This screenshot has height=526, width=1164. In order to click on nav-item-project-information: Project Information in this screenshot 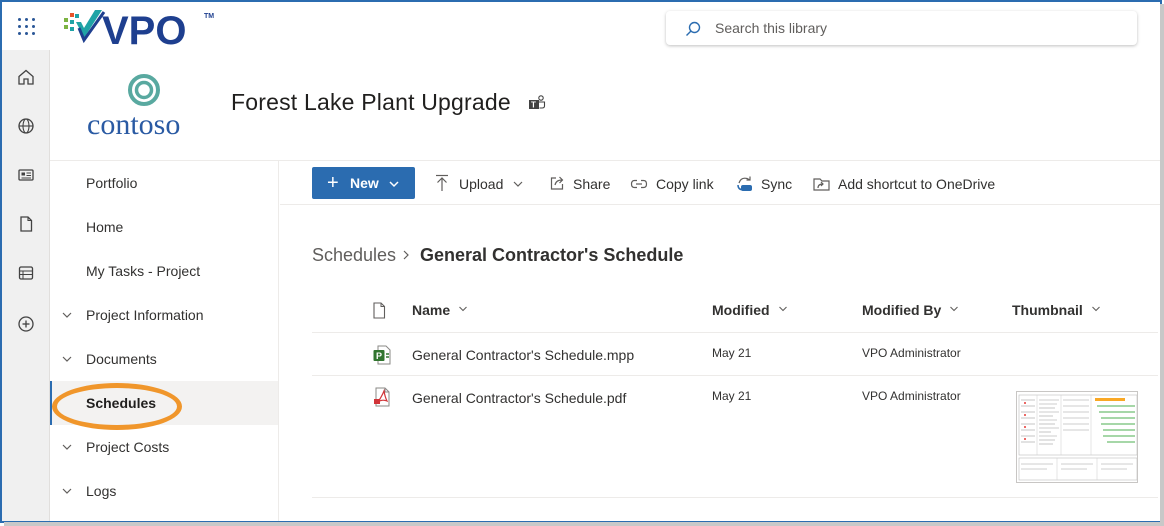, I will do `click(164, 315)`.